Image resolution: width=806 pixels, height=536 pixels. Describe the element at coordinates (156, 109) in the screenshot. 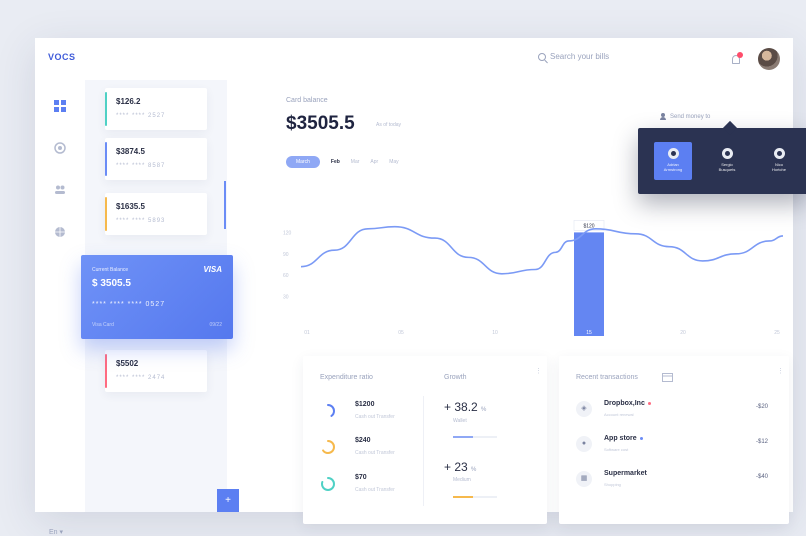

I see `card-item: $126.2 **** **** 2527` at that location.